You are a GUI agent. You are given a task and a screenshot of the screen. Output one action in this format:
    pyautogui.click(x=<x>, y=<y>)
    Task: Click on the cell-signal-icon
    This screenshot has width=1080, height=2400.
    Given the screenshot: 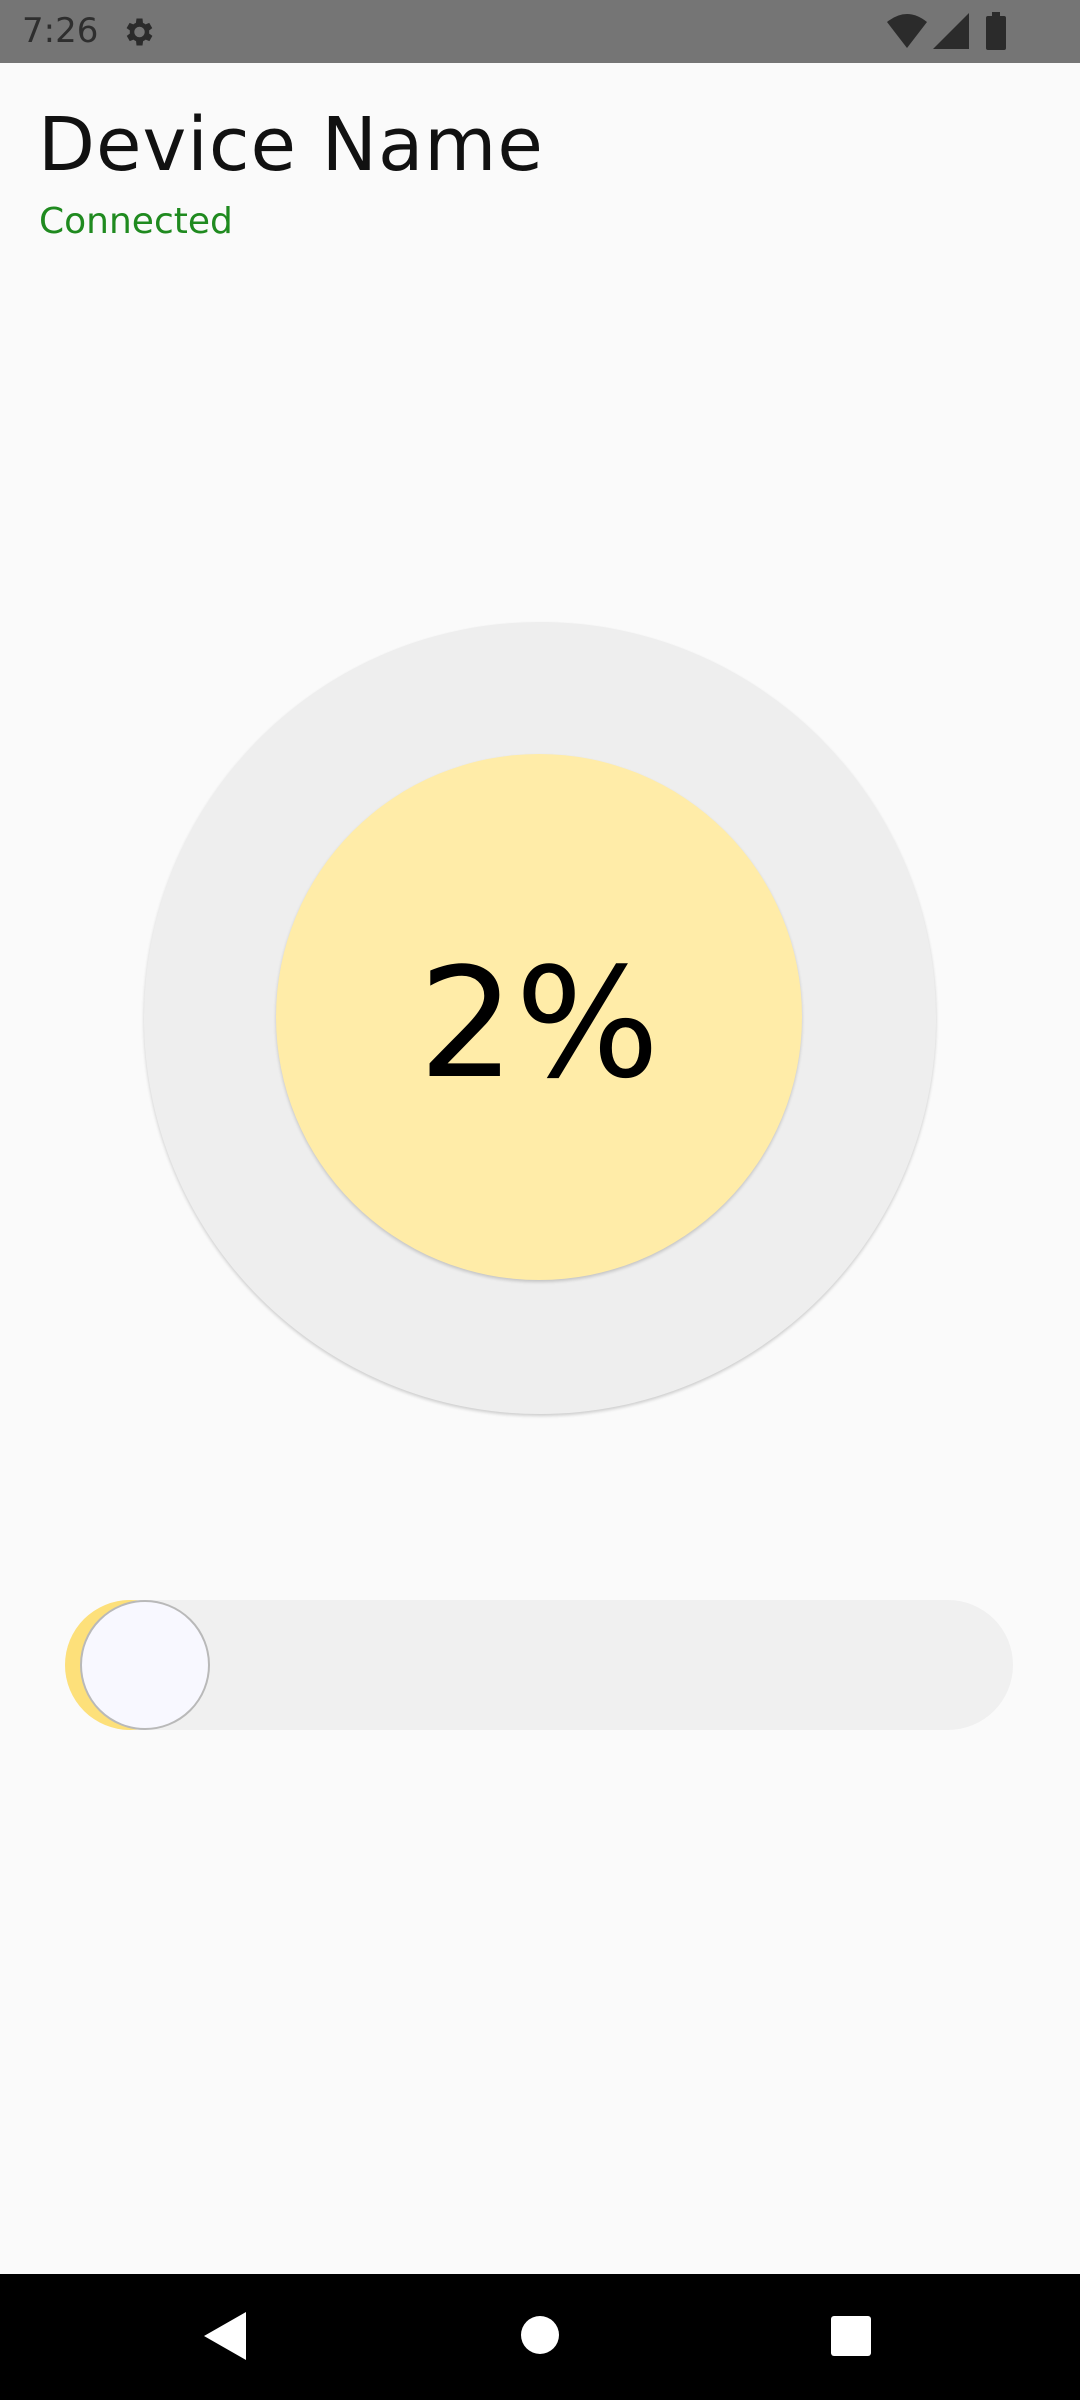 What is the action you would take?
    pyautogui.click(x=951, y=31)
    